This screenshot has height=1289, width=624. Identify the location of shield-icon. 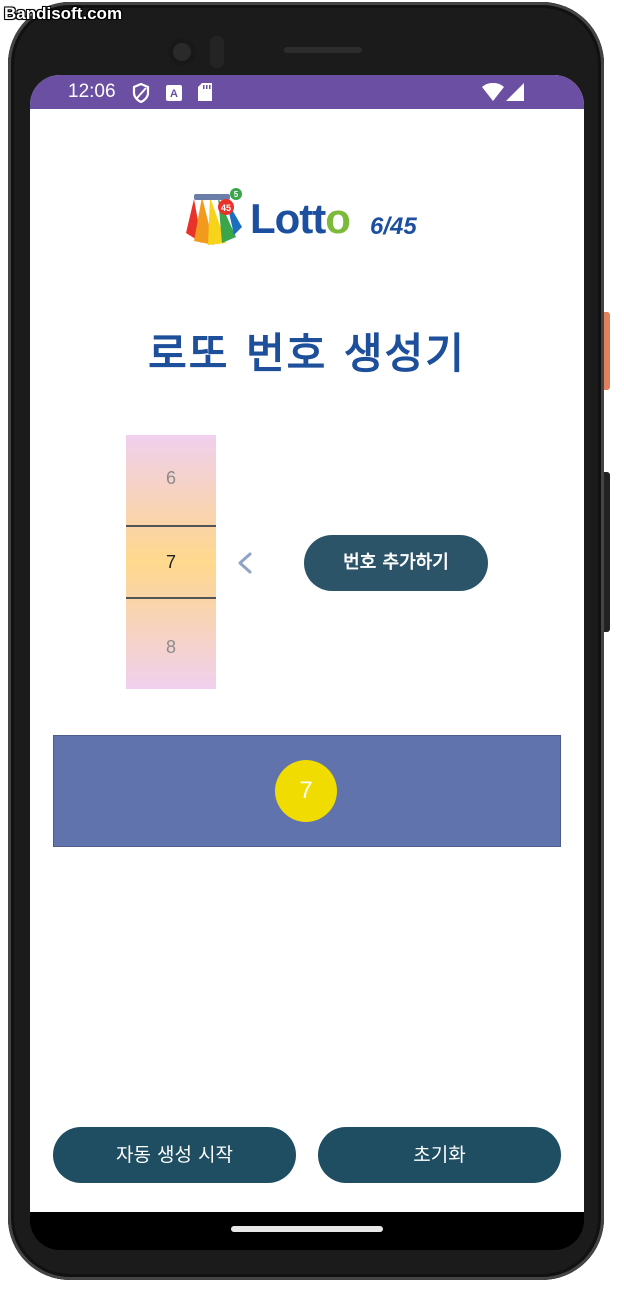
(141, 94).